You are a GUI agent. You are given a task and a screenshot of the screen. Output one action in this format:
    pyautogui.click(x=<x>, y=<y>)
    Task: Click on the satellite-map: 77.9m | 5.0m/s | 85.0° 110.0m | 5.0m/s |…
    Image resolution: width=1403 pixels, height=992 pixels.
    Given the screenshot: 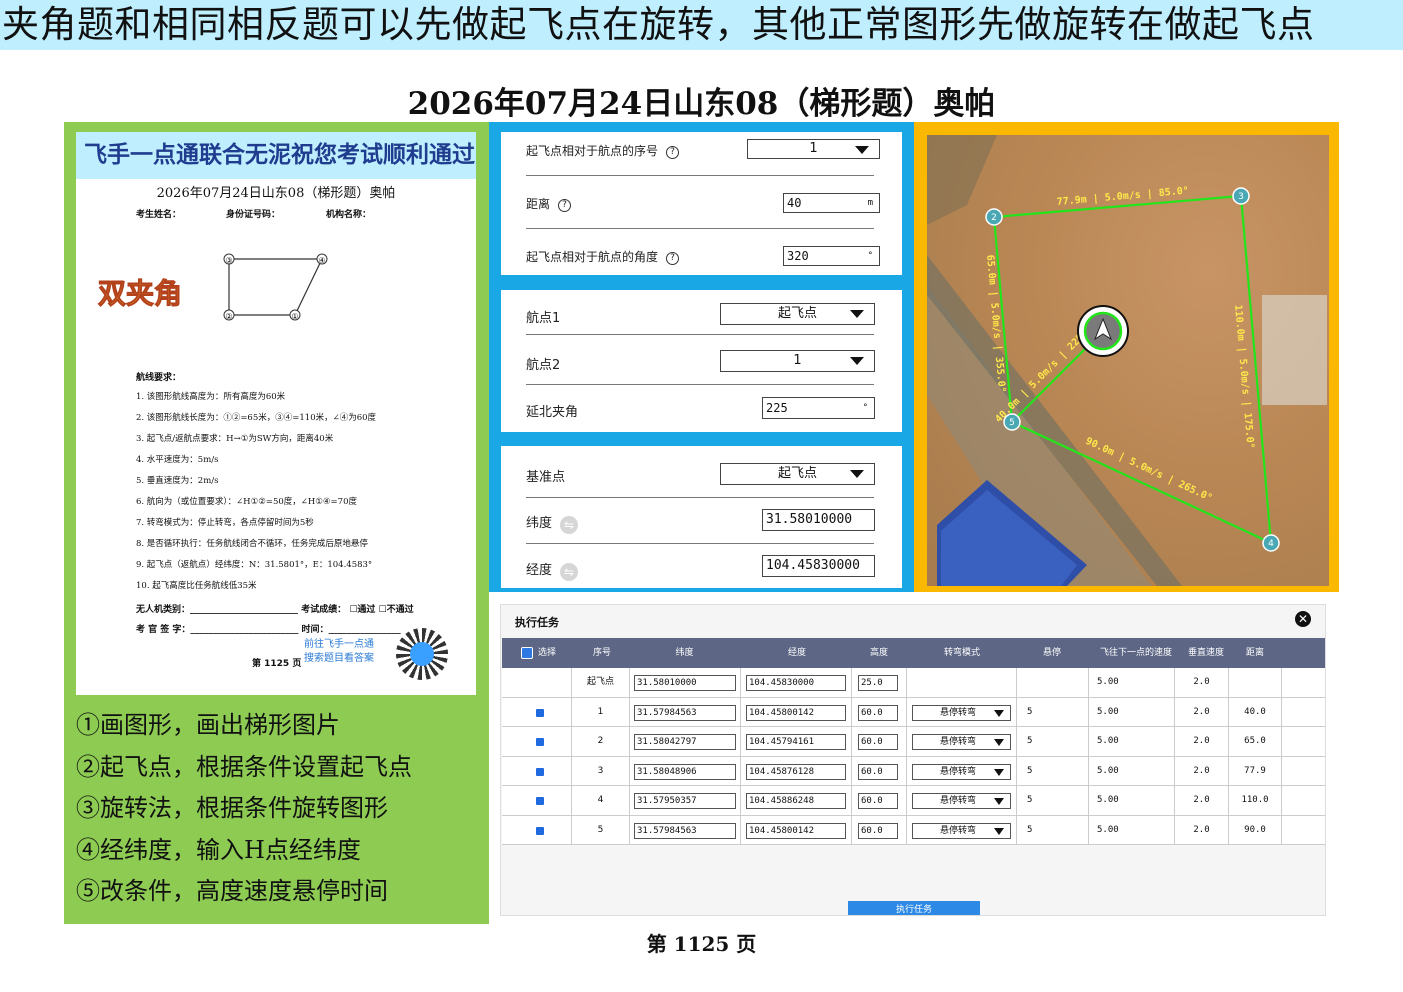 What is the action you would take?
    pyautogui.click(x=1128, y=360)
    